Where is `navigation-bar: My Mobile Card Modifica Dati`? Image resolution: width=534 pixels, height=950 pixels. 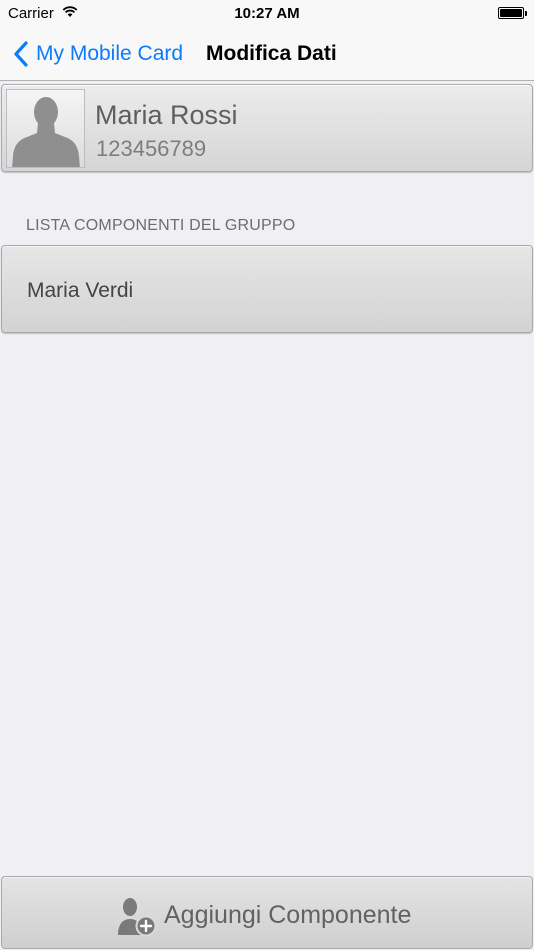 navigation-bar: My Mobile Card Modifica Dati is located at coordinates (267, 54).